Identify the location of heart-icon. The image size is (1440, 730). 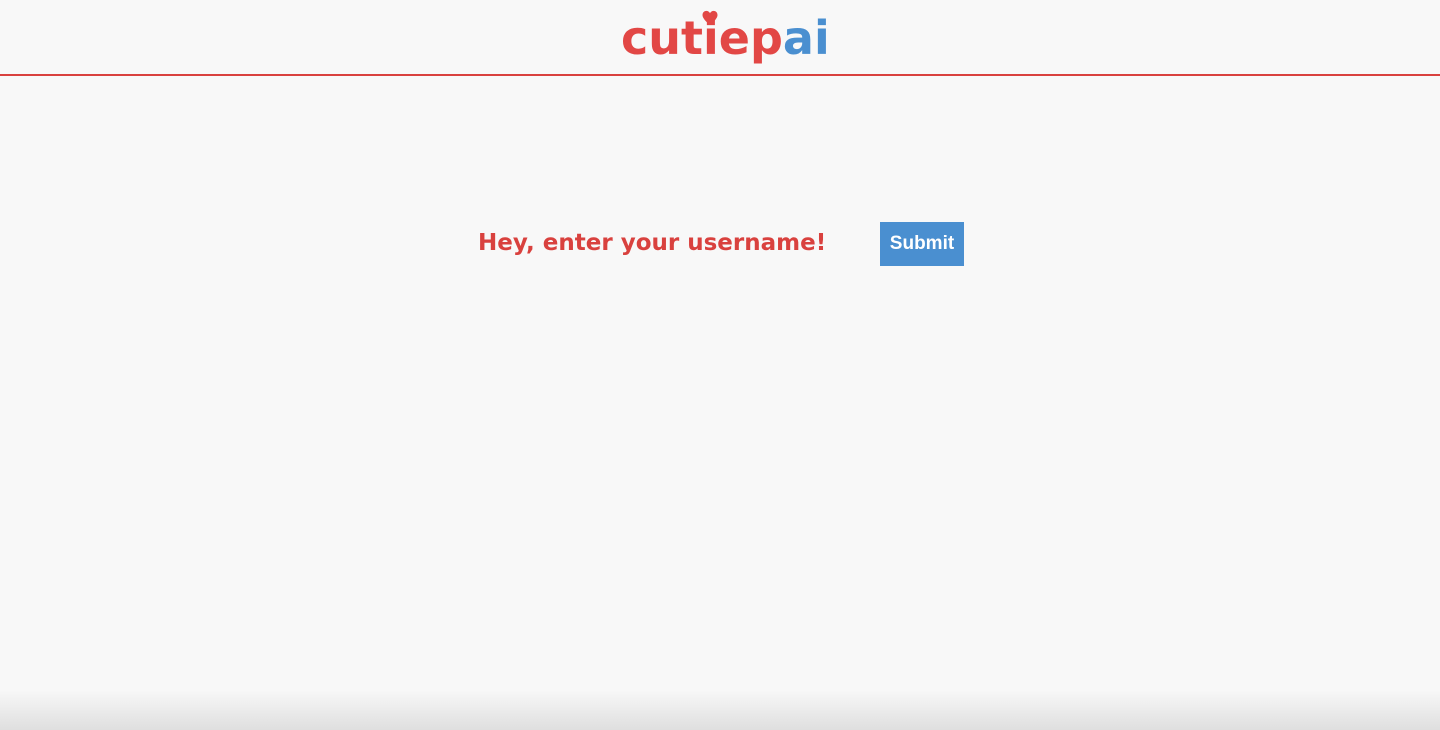
(710, 17).